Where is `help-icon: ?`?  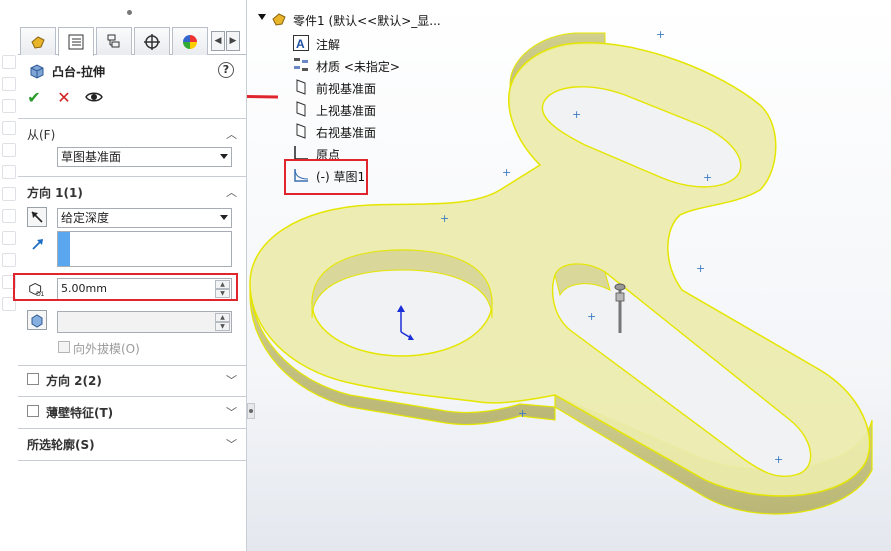
help-icon: ? is located at coordinates (226, 70).